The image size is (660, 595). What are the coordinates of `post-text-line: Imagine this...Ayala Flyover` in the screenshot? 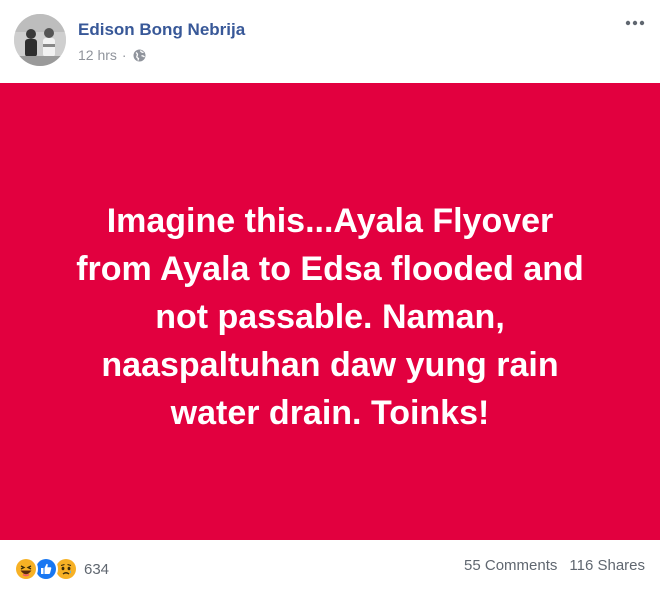 It's located at (330, 220).